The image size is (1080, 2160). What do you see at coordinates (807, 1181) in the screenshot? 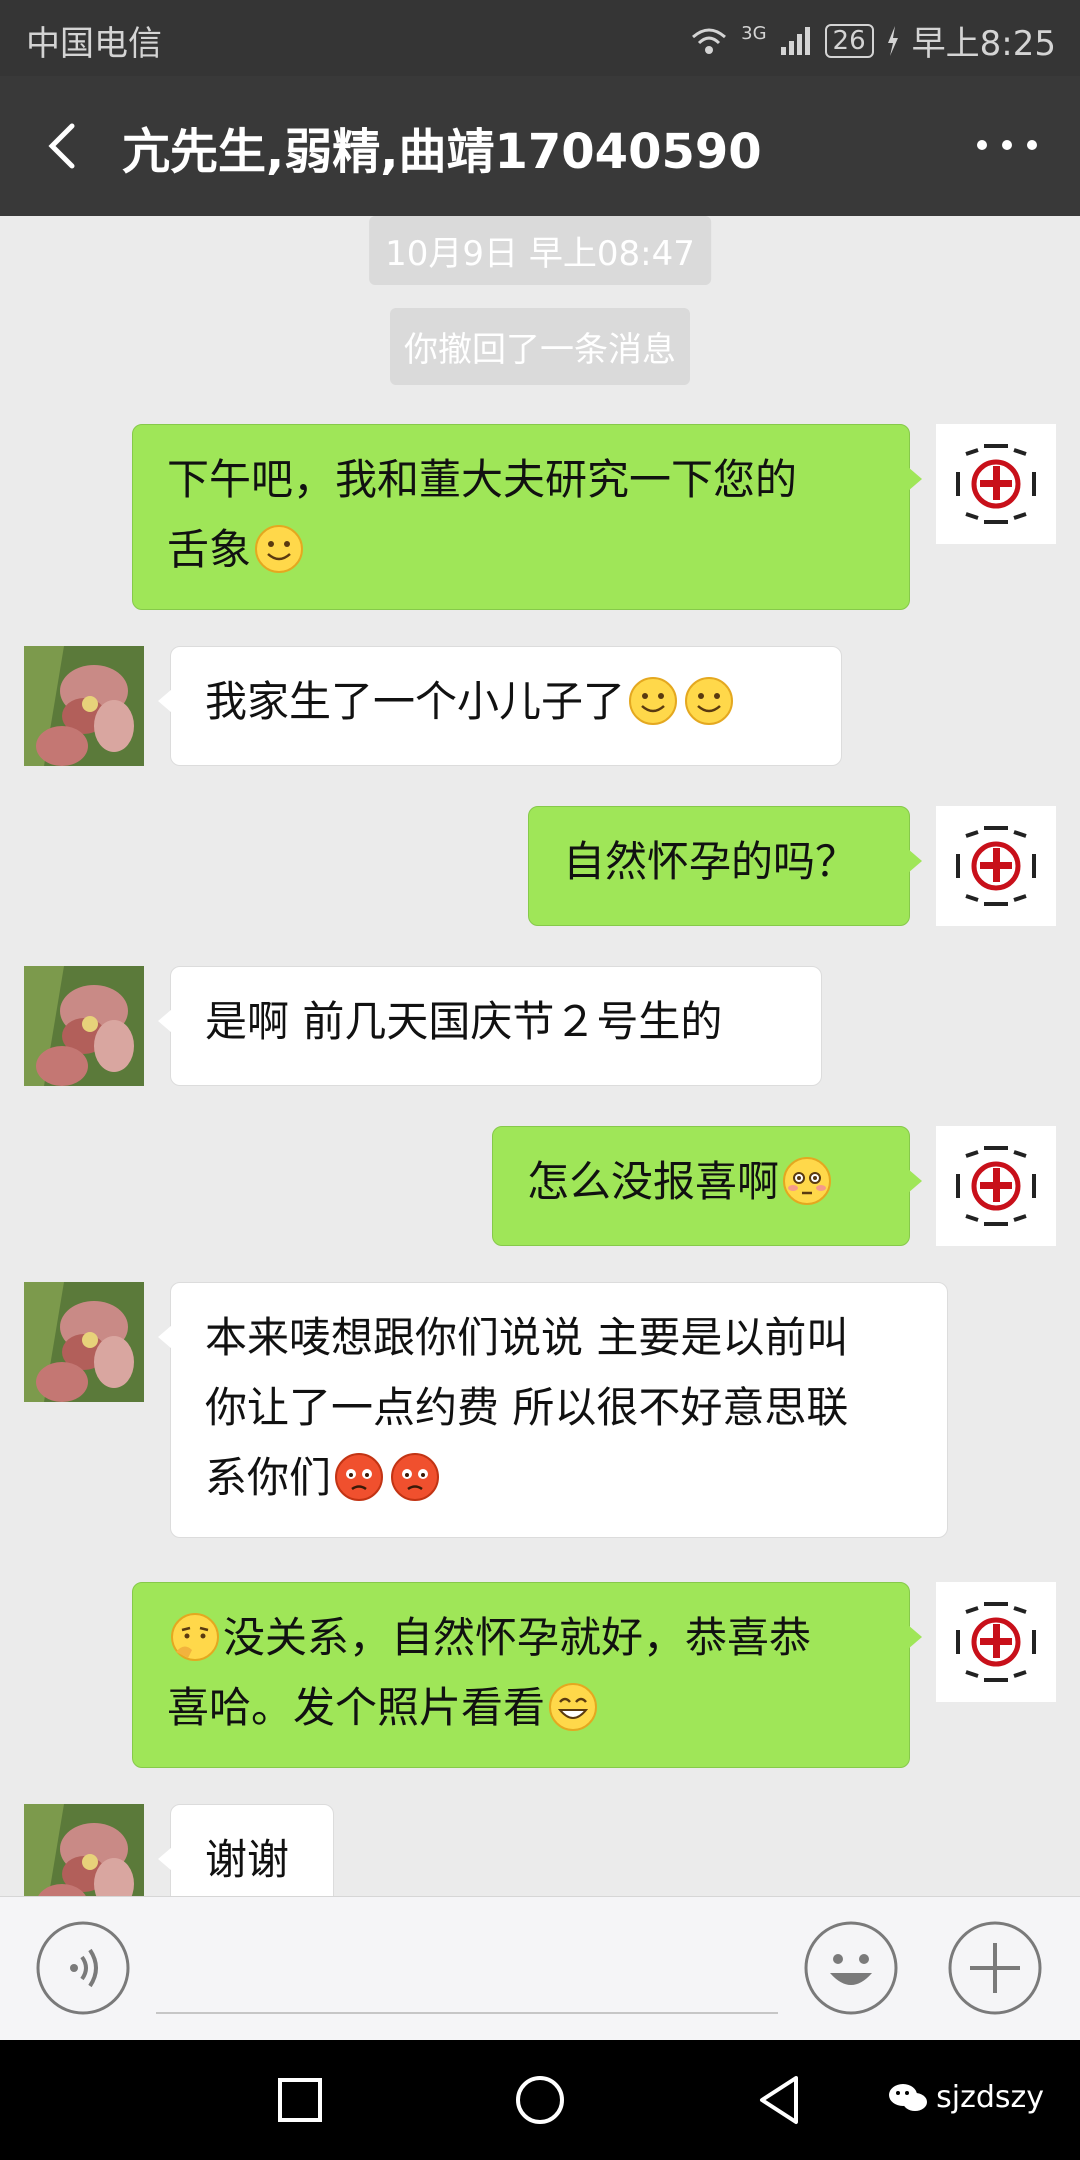
I see `flushed-emoji-icon` at bounding box center [807, 1181].